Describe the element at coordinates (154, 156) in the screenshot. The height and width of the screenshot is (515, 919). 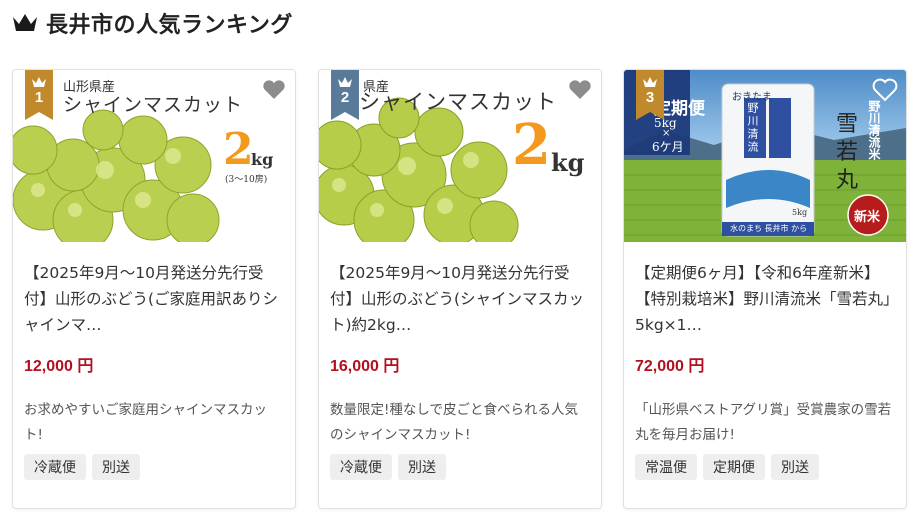
I see `product-image: 山形県産 シャインマスカット 2 kg (3～10房)` at that location.